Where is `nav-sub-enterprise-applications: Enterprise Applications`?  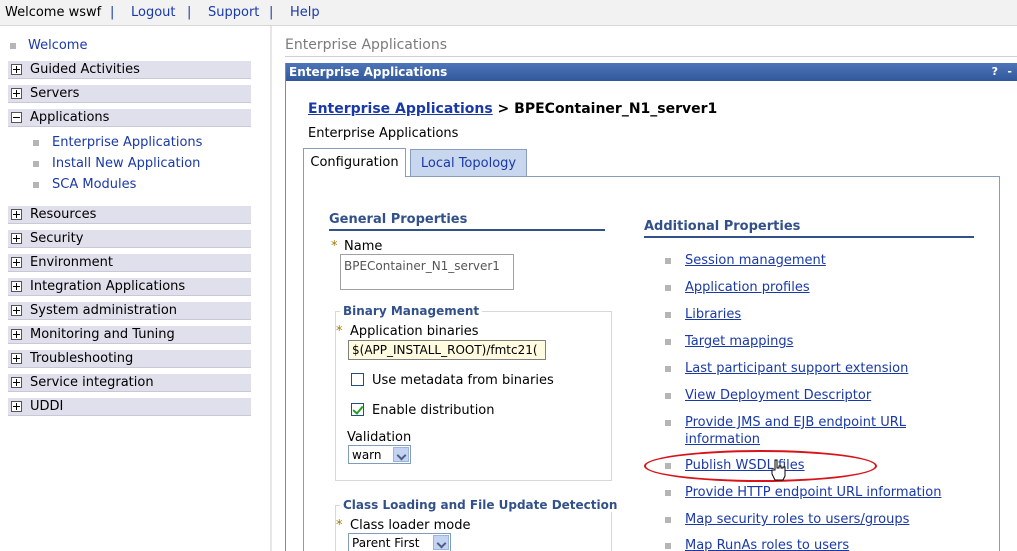 nav-sub-enterprise-applications: Enterprise Applications is located at coordinates (117, 142).